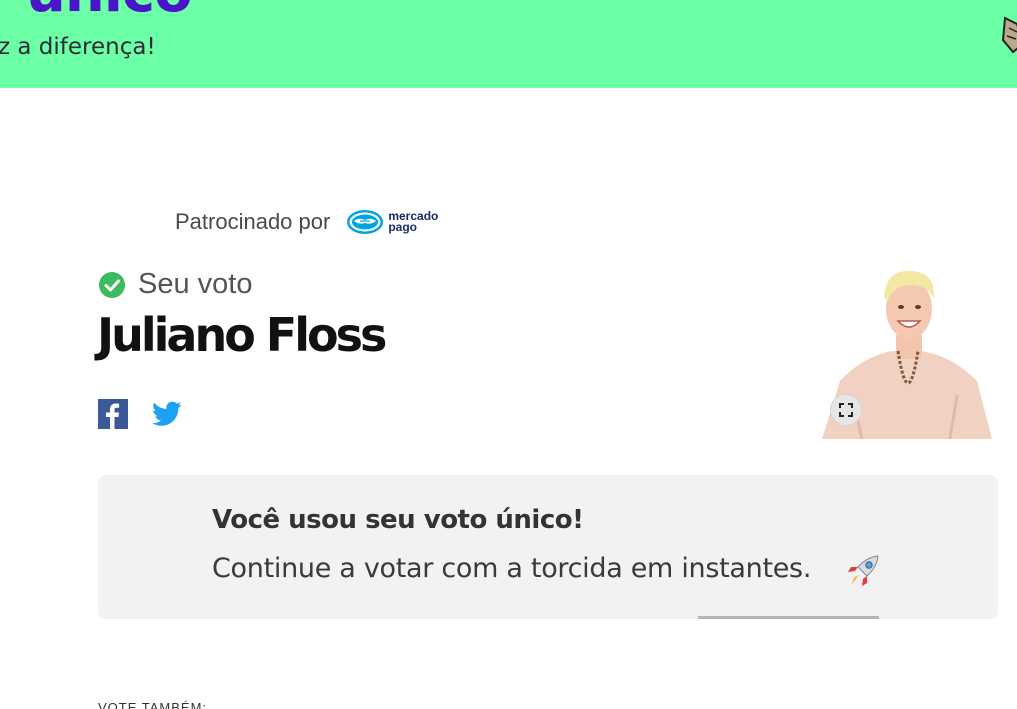 This screenshot has height=709, width=1017. Describe the element at coordinates (109, 12) in the screenshot. I see `banner-title: único` at that location.